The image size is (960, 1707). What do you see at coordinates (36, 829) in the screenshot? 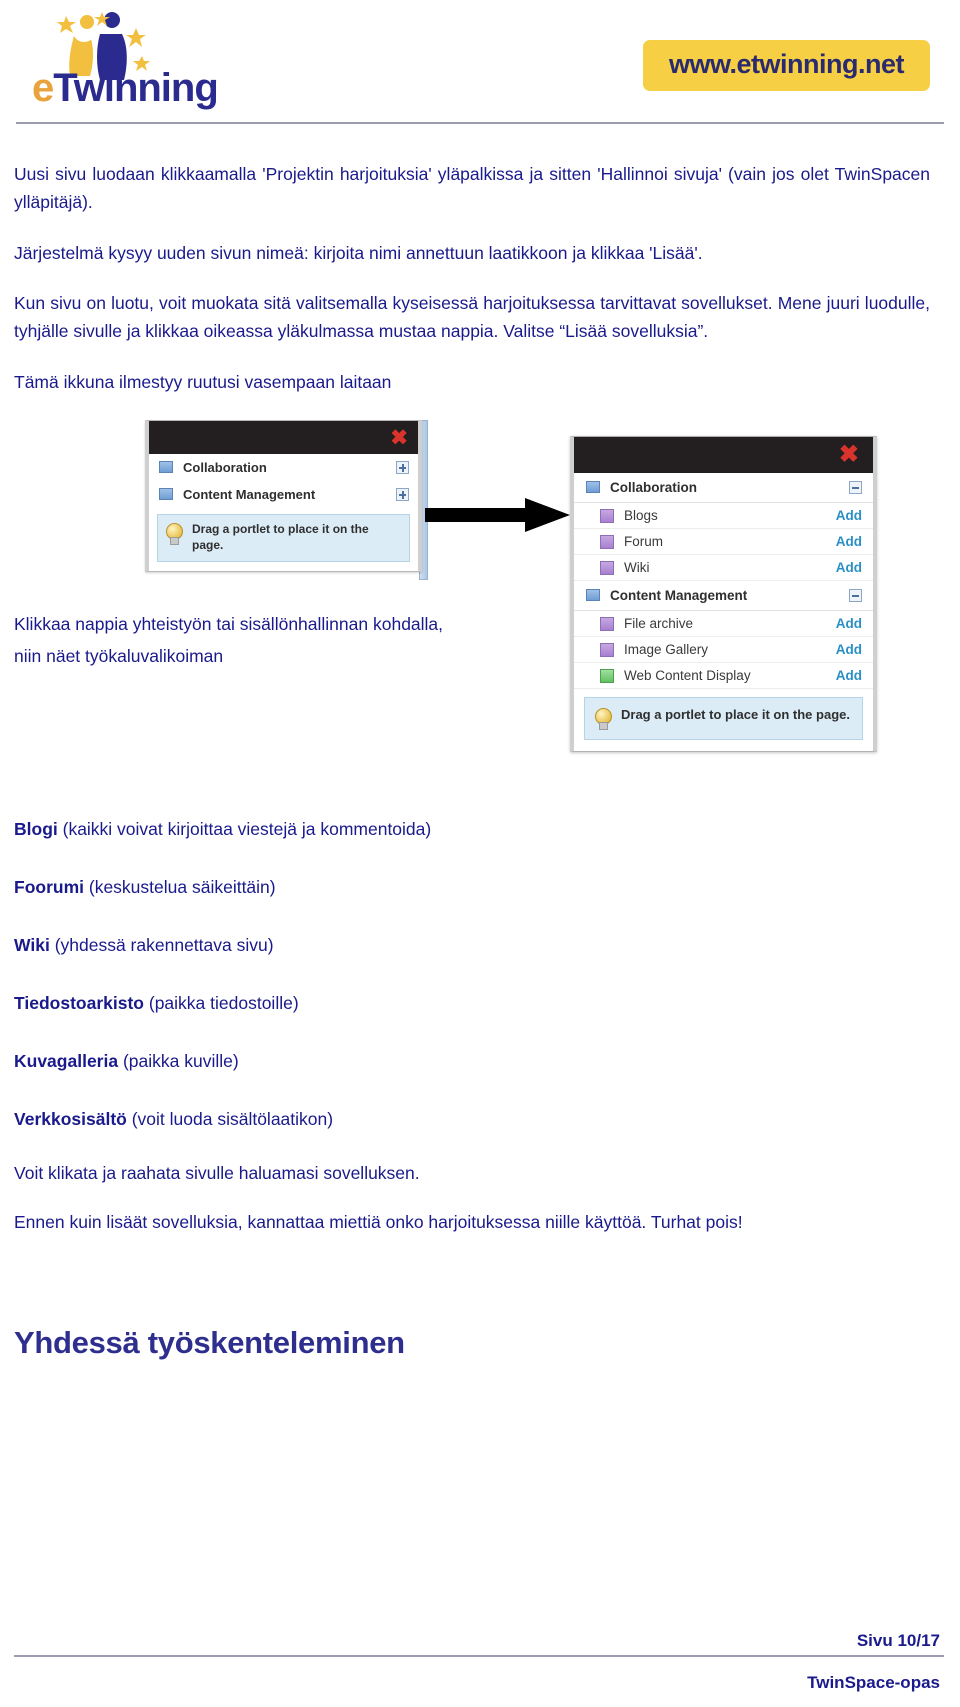
I see `feature-name: Blogi` at bounding box center [36, 829].